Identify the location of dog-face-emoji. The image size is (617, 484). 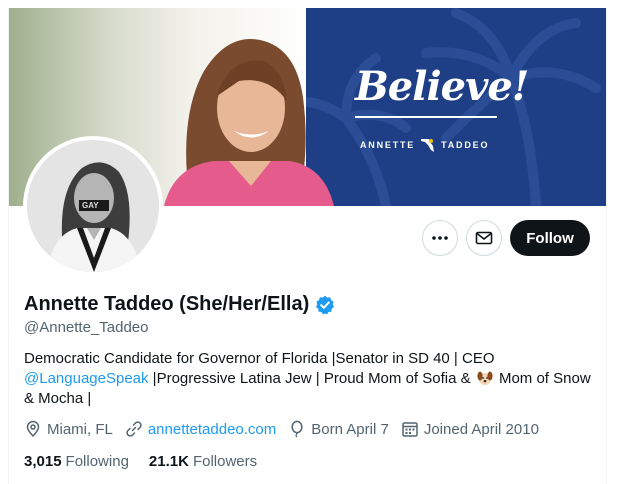
(485, 378).